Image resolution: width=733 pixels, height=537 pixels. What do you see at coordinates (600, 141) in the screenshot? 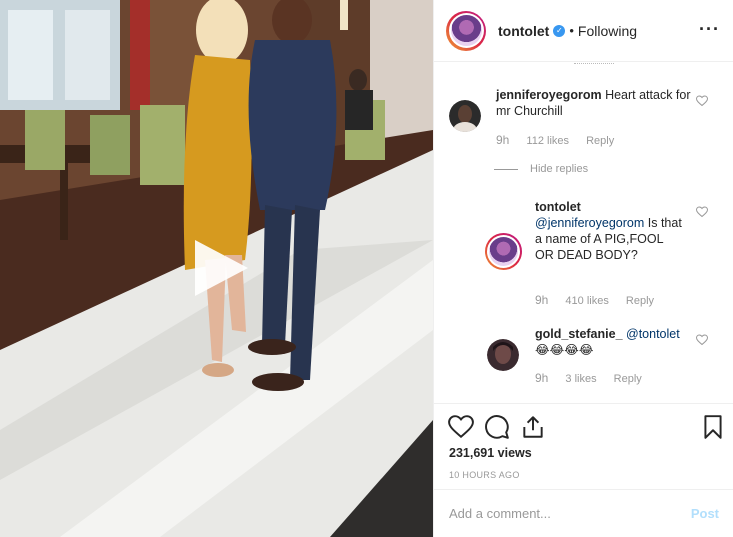
I see `comment-reply-button: Reply` at bounding box center [600, 141].